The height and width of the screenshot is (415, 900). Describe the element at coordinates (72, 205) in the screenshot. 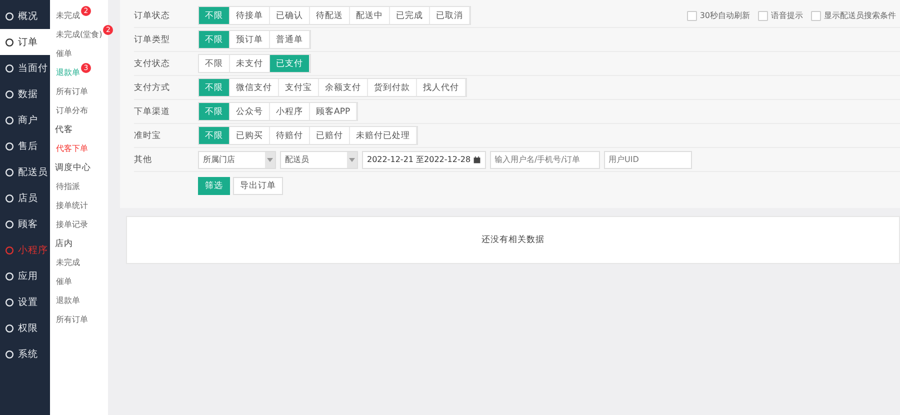

I see `submenu-item: 接单统计` at that location.